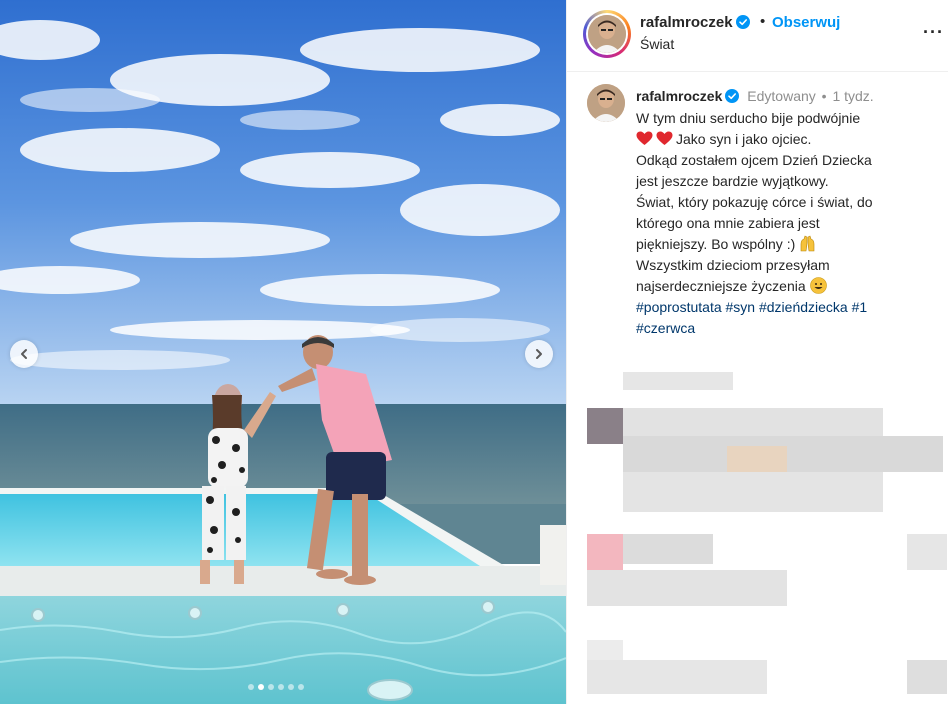 This screenshot has height=704, width=948. What do you see at coordinates (679, 96) in the screenshot?
I see `caption-username: rafalmroczek` at bounding box center [679, 96].